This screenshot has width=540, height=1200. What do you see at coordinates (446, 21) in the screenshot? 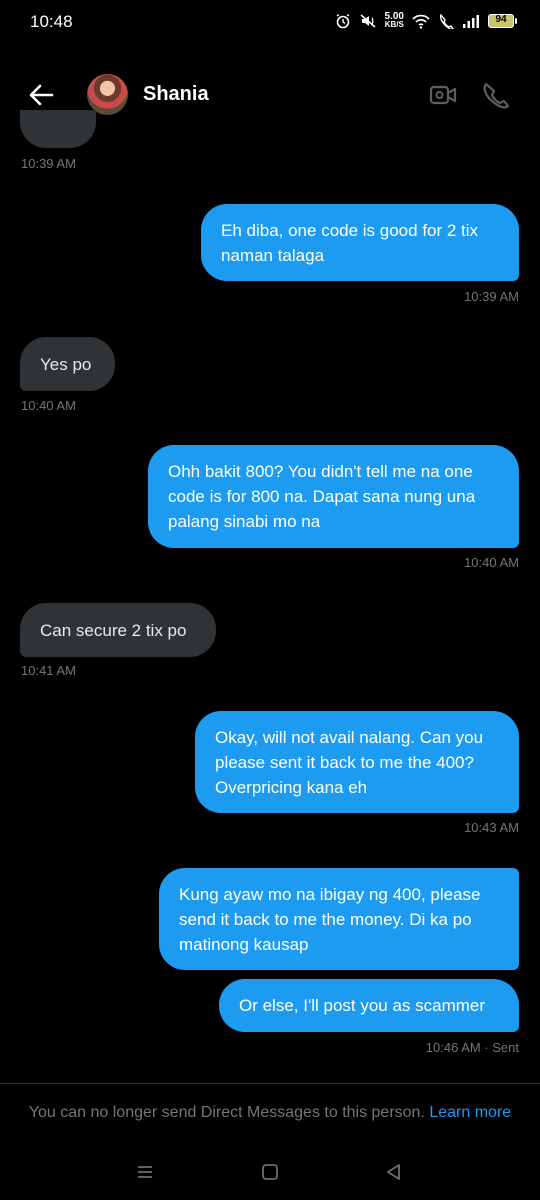
I see `wifi-call-icon` at bounding box center [446, 21].